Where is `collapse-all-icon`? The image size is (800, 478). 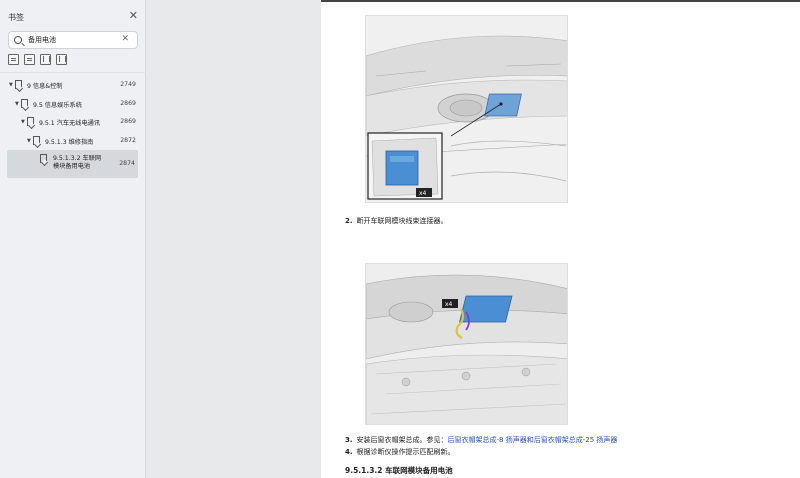
collapse-all-icon is located at coordinates (29, 59).